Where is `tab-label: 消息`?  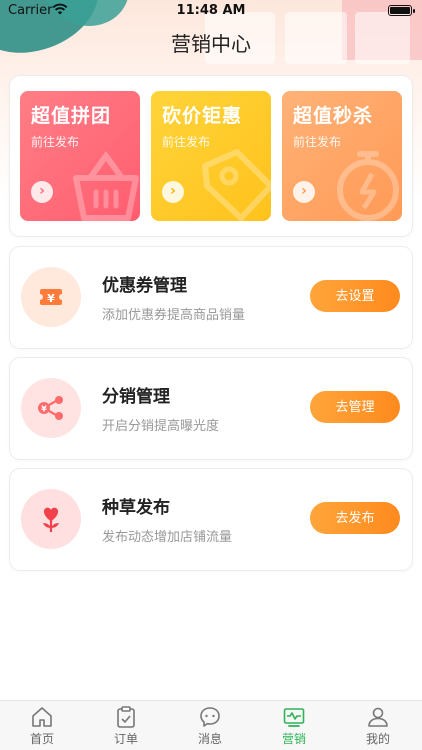
tab-label: 消息 is located at coordinates (209, 739).